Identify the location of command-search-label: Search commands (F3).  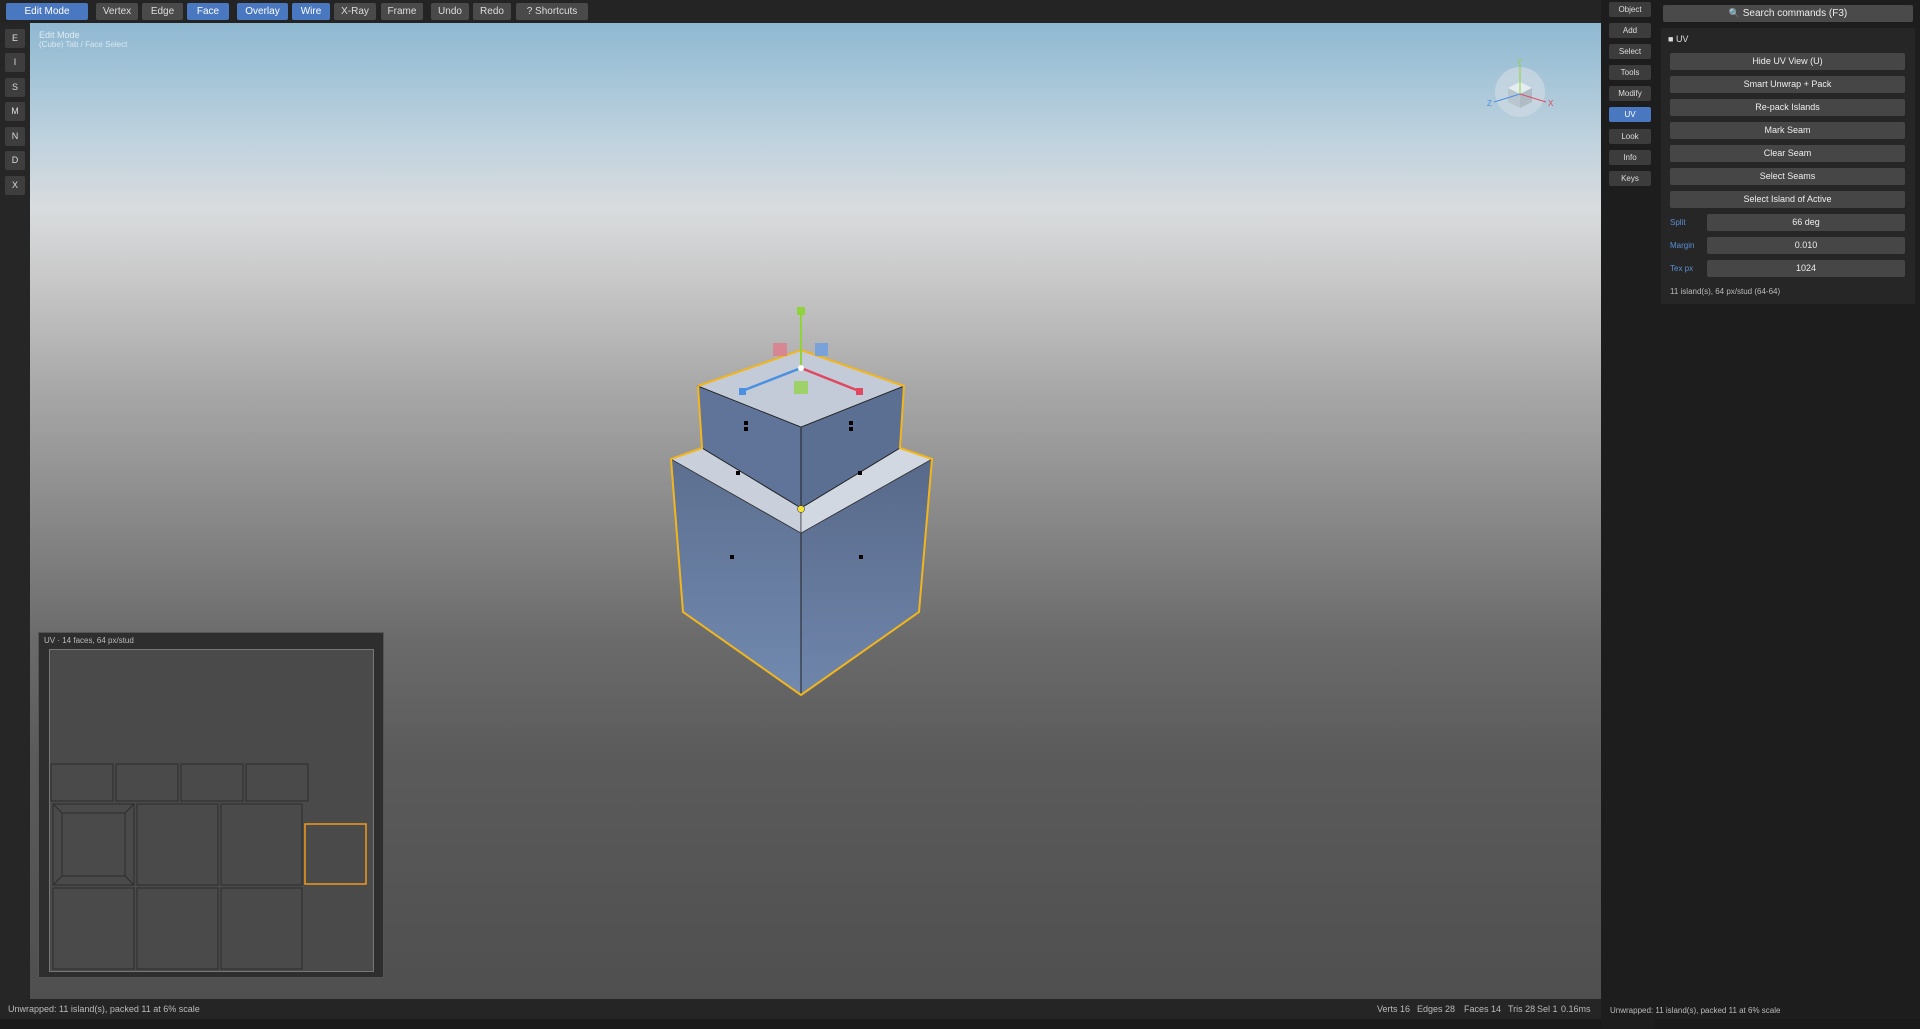
(1795, 13).